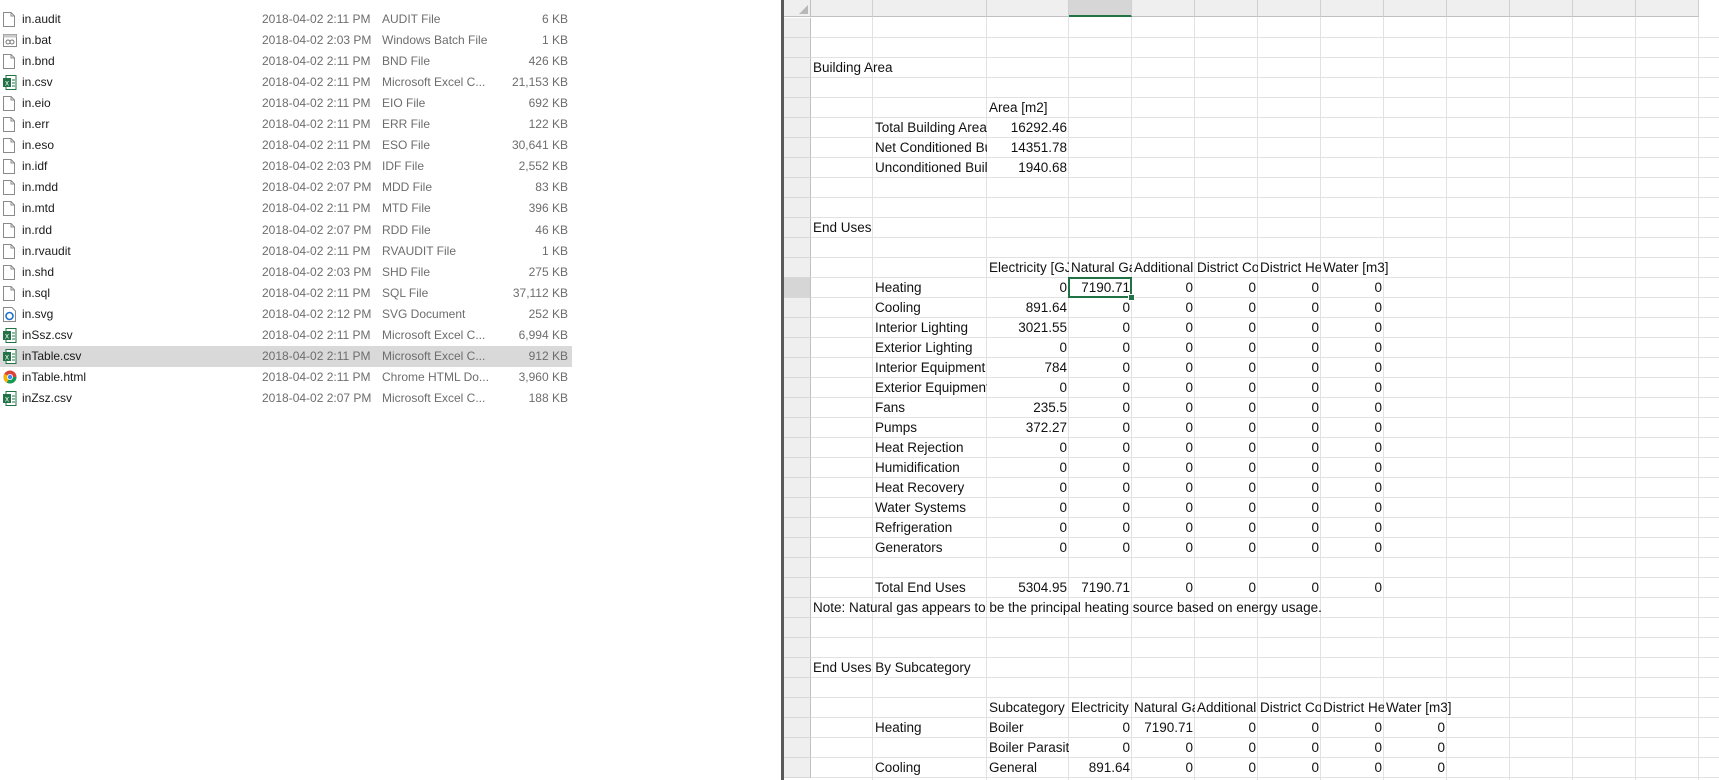 This screenshot has width=1719, height=780. I want to click on column-header-h, so click(1352, 8).